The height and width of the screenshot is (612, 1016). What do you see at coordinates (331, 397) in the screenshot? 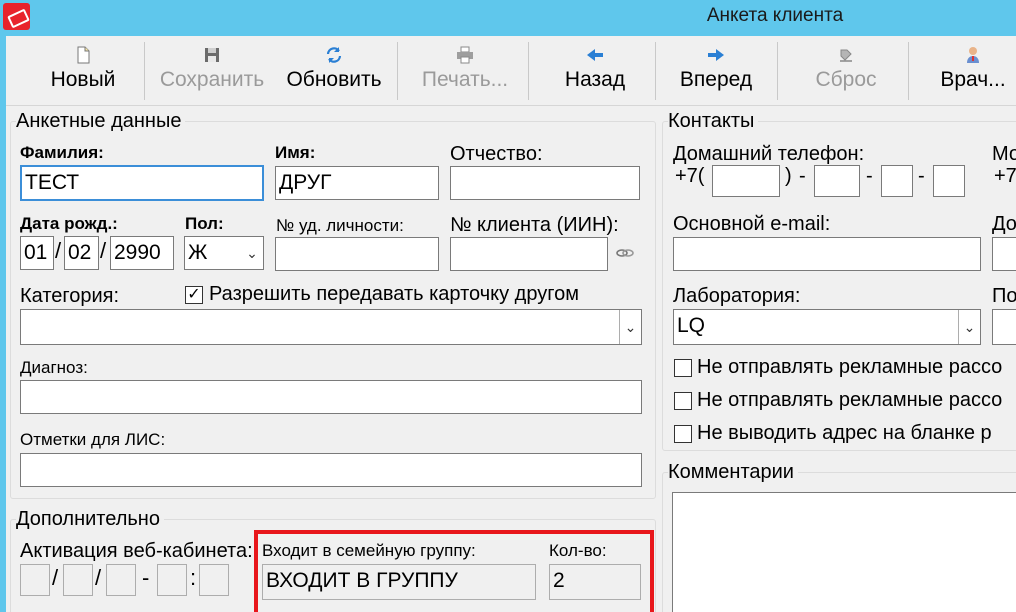
I see `diagnosis-input` at bounding box center [331, 397].